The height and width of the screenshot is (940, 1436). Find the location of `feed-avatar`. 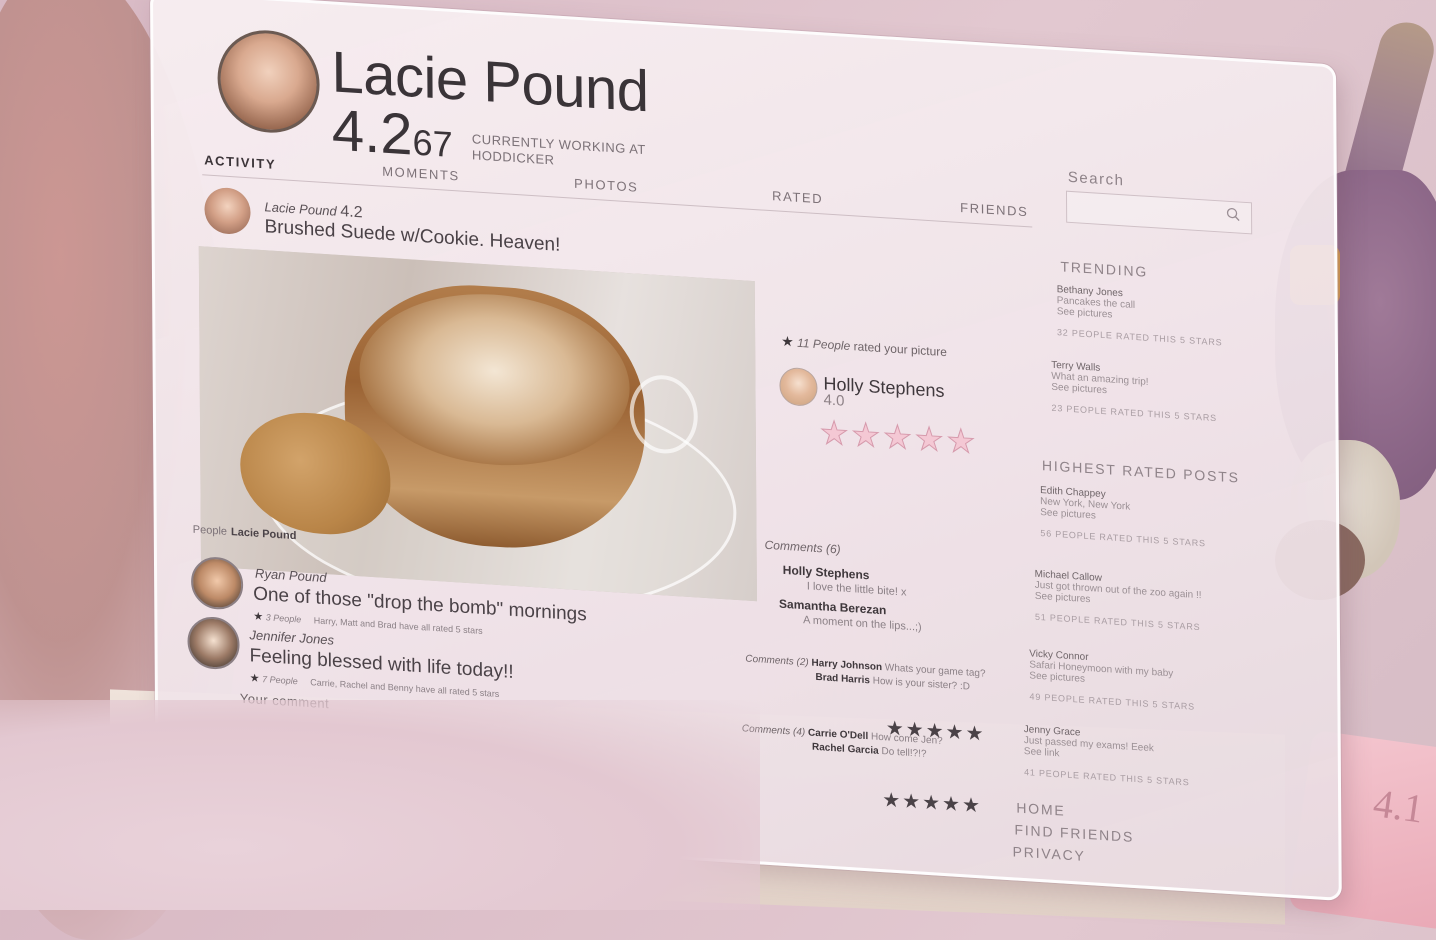

feed-avatar is located at coordinates (213, 643).